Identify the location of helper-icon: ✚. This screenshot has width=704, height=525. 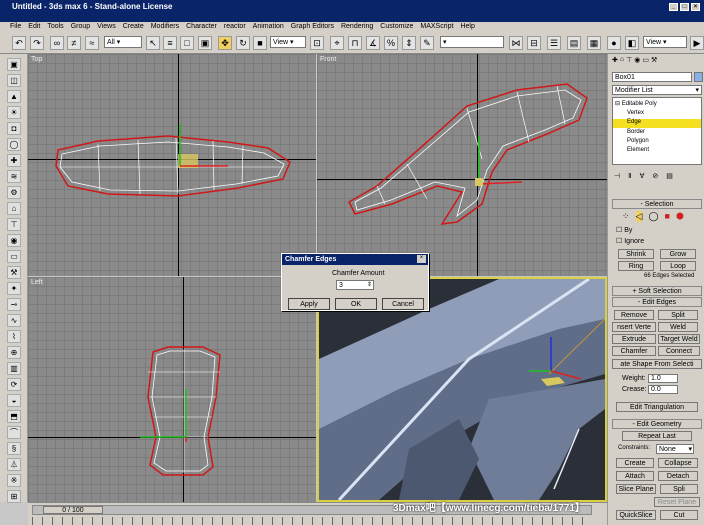
(14, 160).